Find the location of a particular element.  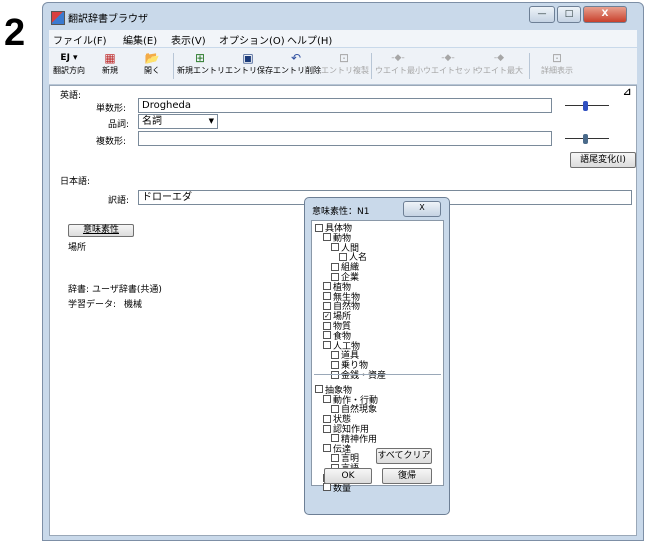

toolbar-label: 詳細表示 is located at coordinates (557, 70).